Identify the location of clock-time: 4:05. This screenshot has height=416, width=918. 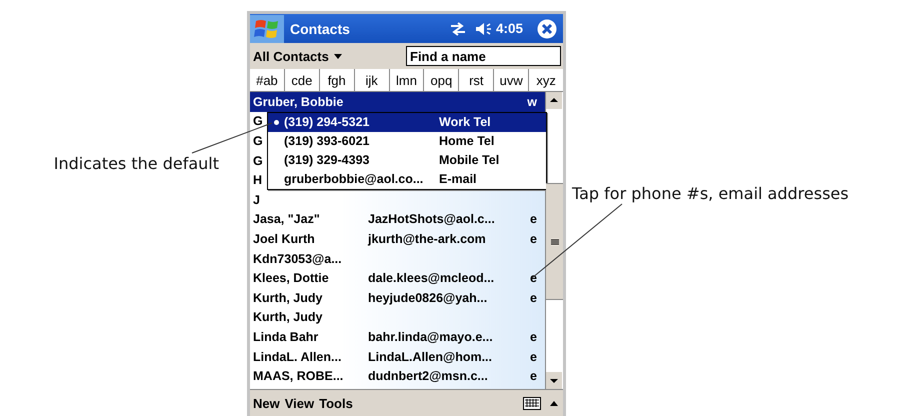
(509, 28).